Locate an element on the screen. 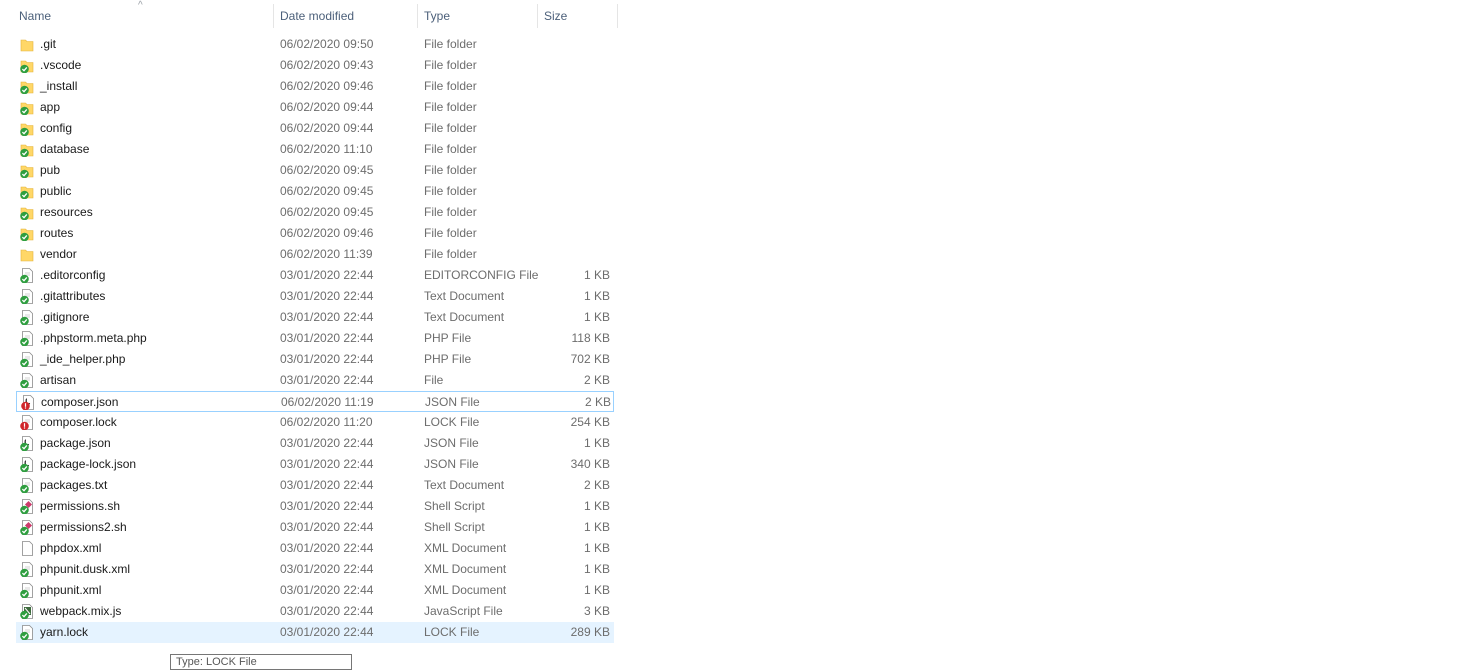 The height and width of the screenshot is (670, 1470). file-name: _ide_helper.php is located at coordinates (83, 359).